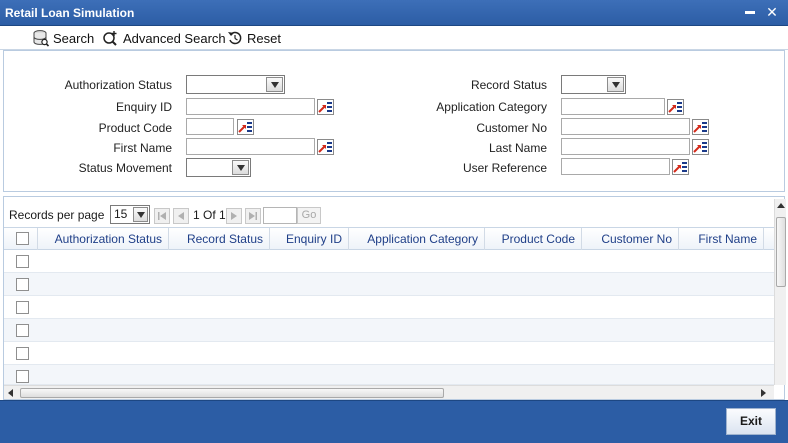 The width and height of the screenshot is (788, 443). I want to click on record-status-select, so click(593, 84).